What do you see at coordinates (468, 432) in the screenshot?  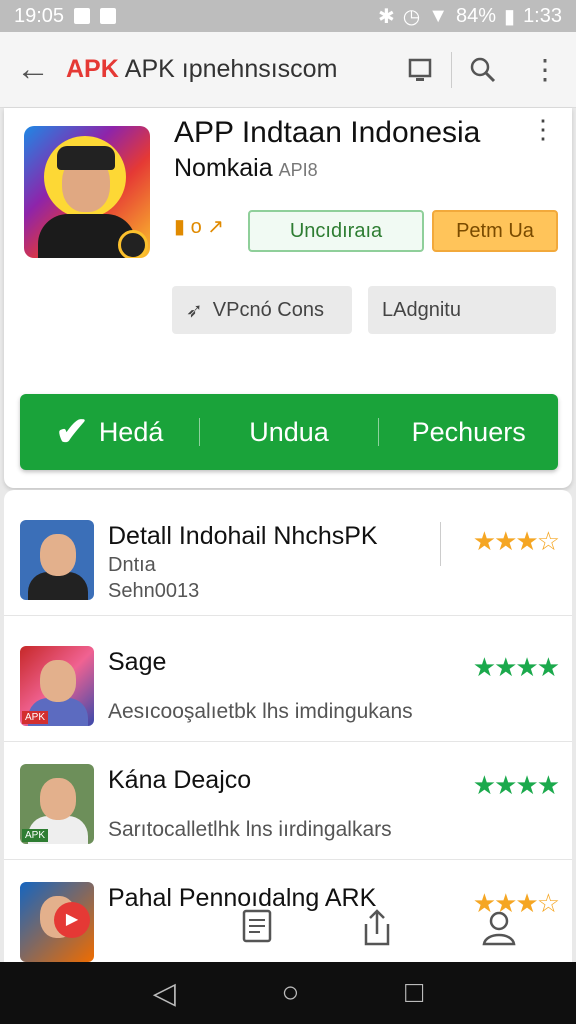 I see `action-seg-3: Pechuers` at bounding box center [468, 432].